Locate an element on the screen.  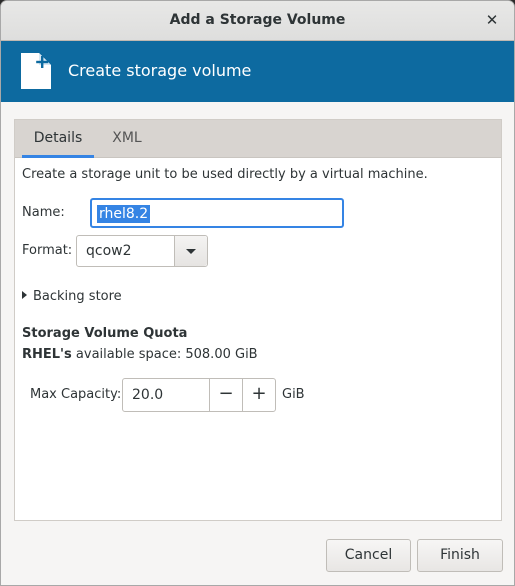
backing-store-expander: Backing store is located at coordinates (72, 296).